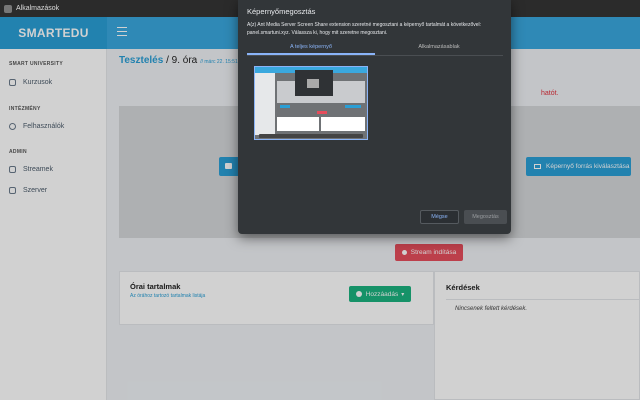 The width and height of the screenshot is (640, 400). Describe the element at coordinates (311, 47) in the screenshot. I see `tab-entire-screen: A teljes képernyő` at that location.